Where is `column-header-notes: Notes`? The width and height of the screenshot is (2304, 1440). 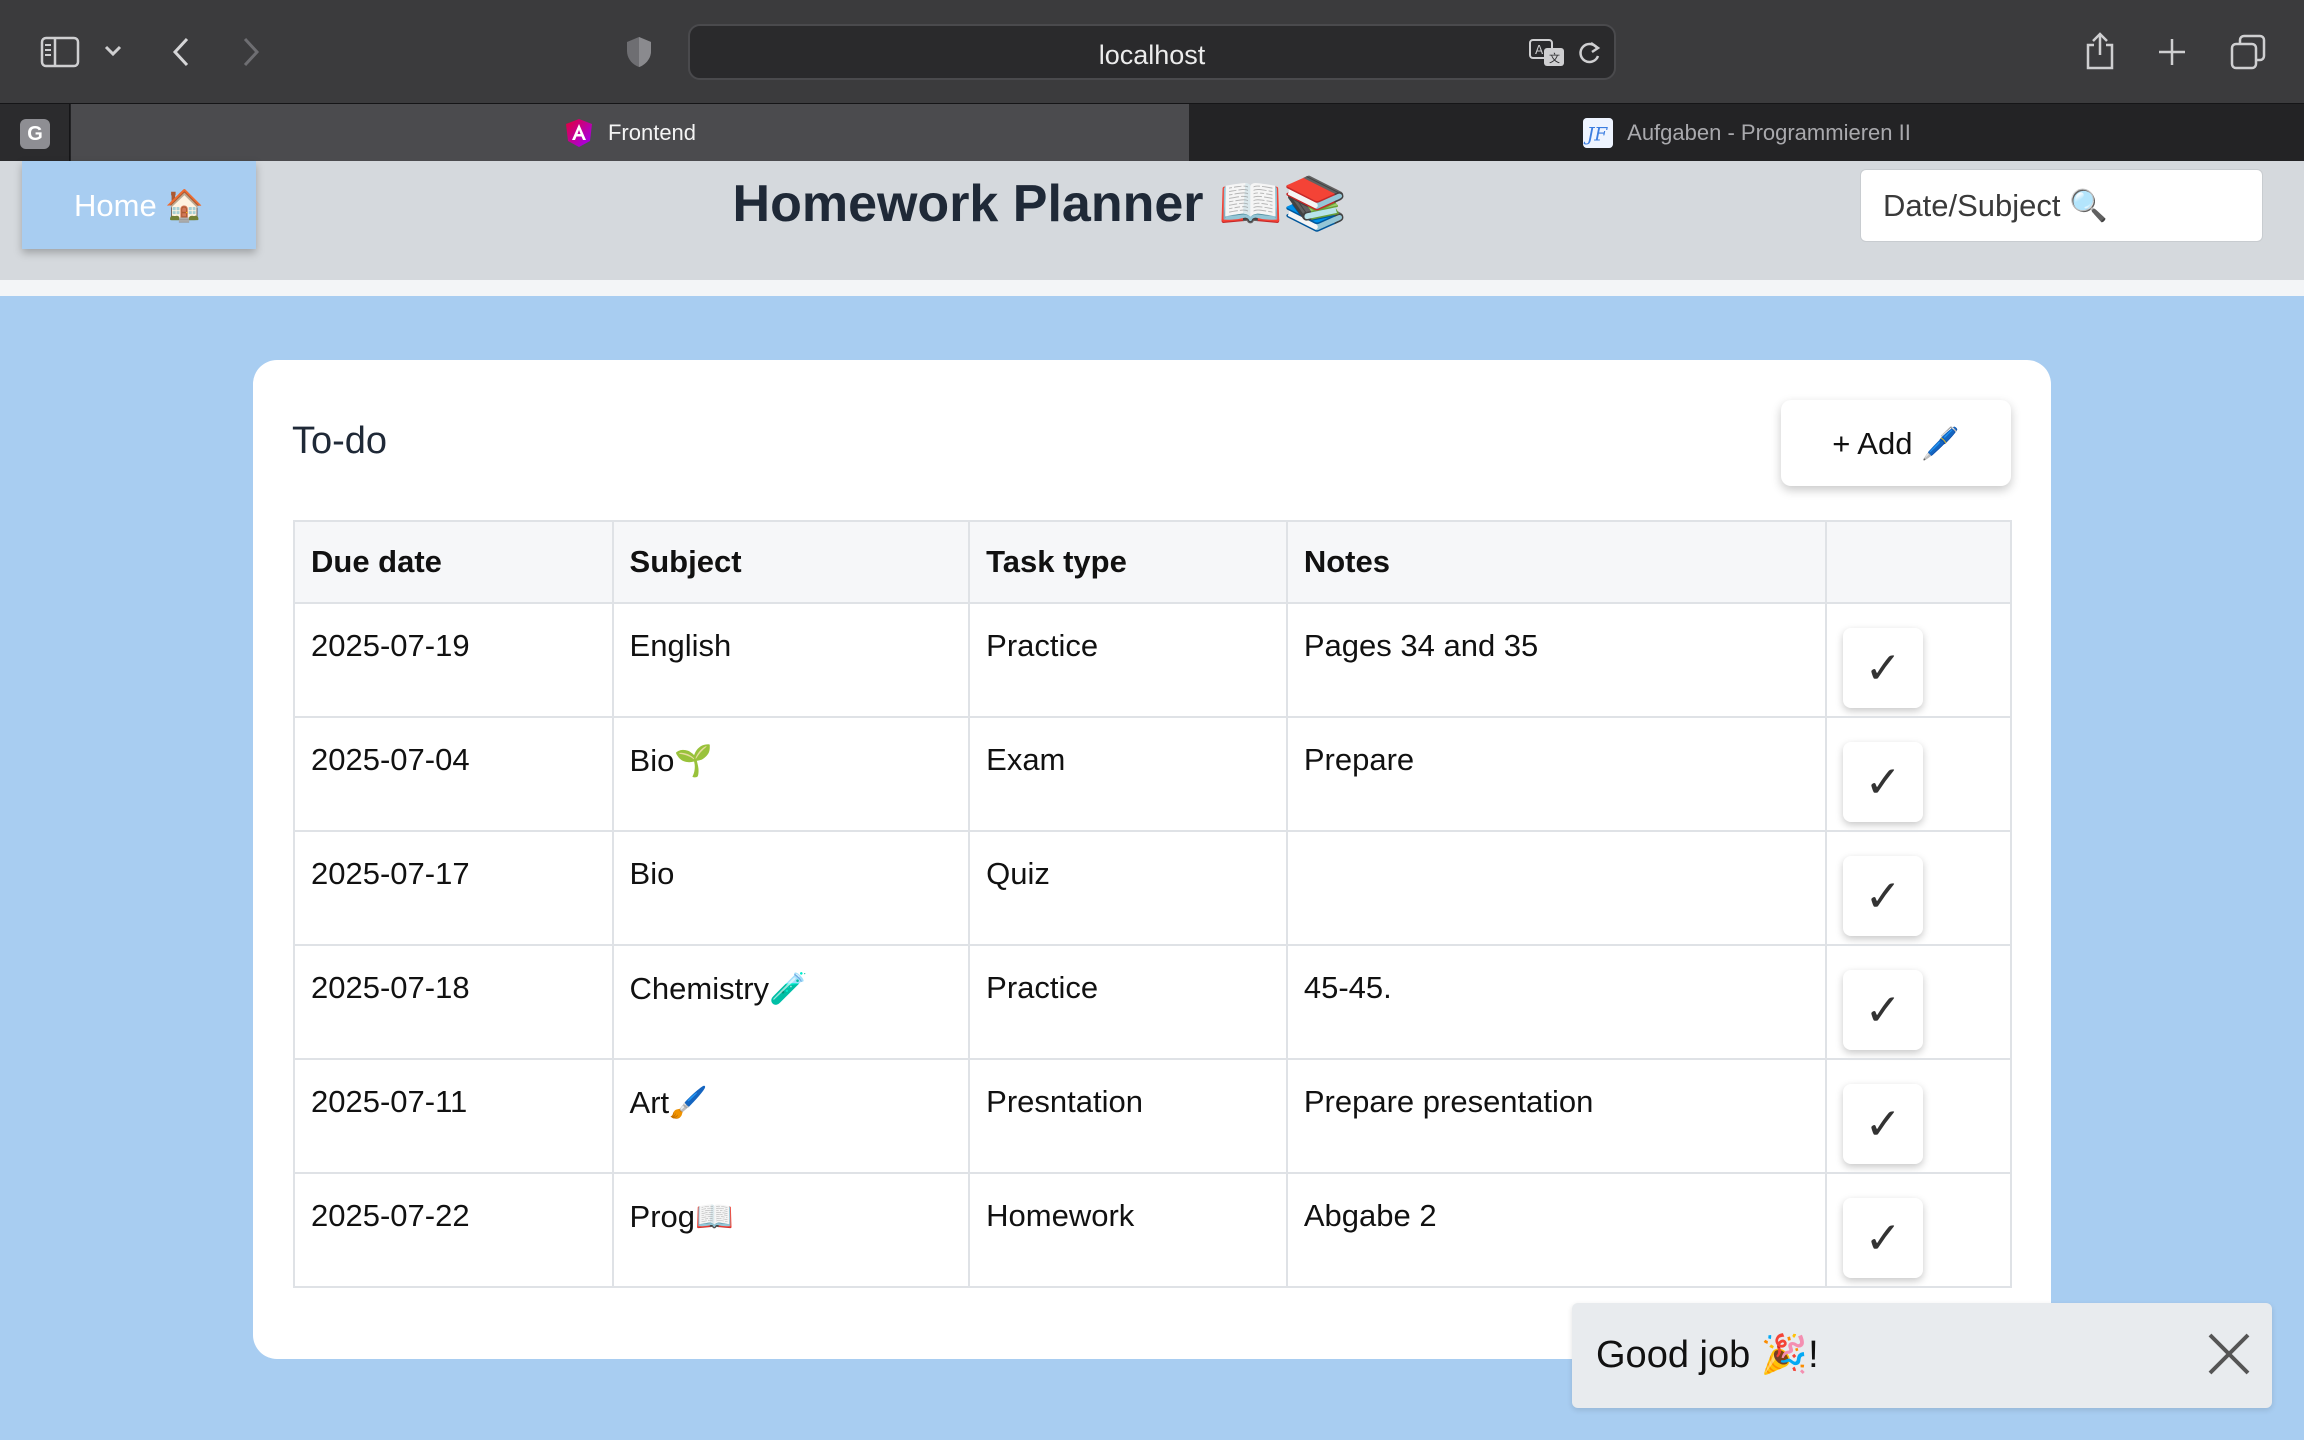
column-header-notes: Notes is located at coordinates (1556, 562).